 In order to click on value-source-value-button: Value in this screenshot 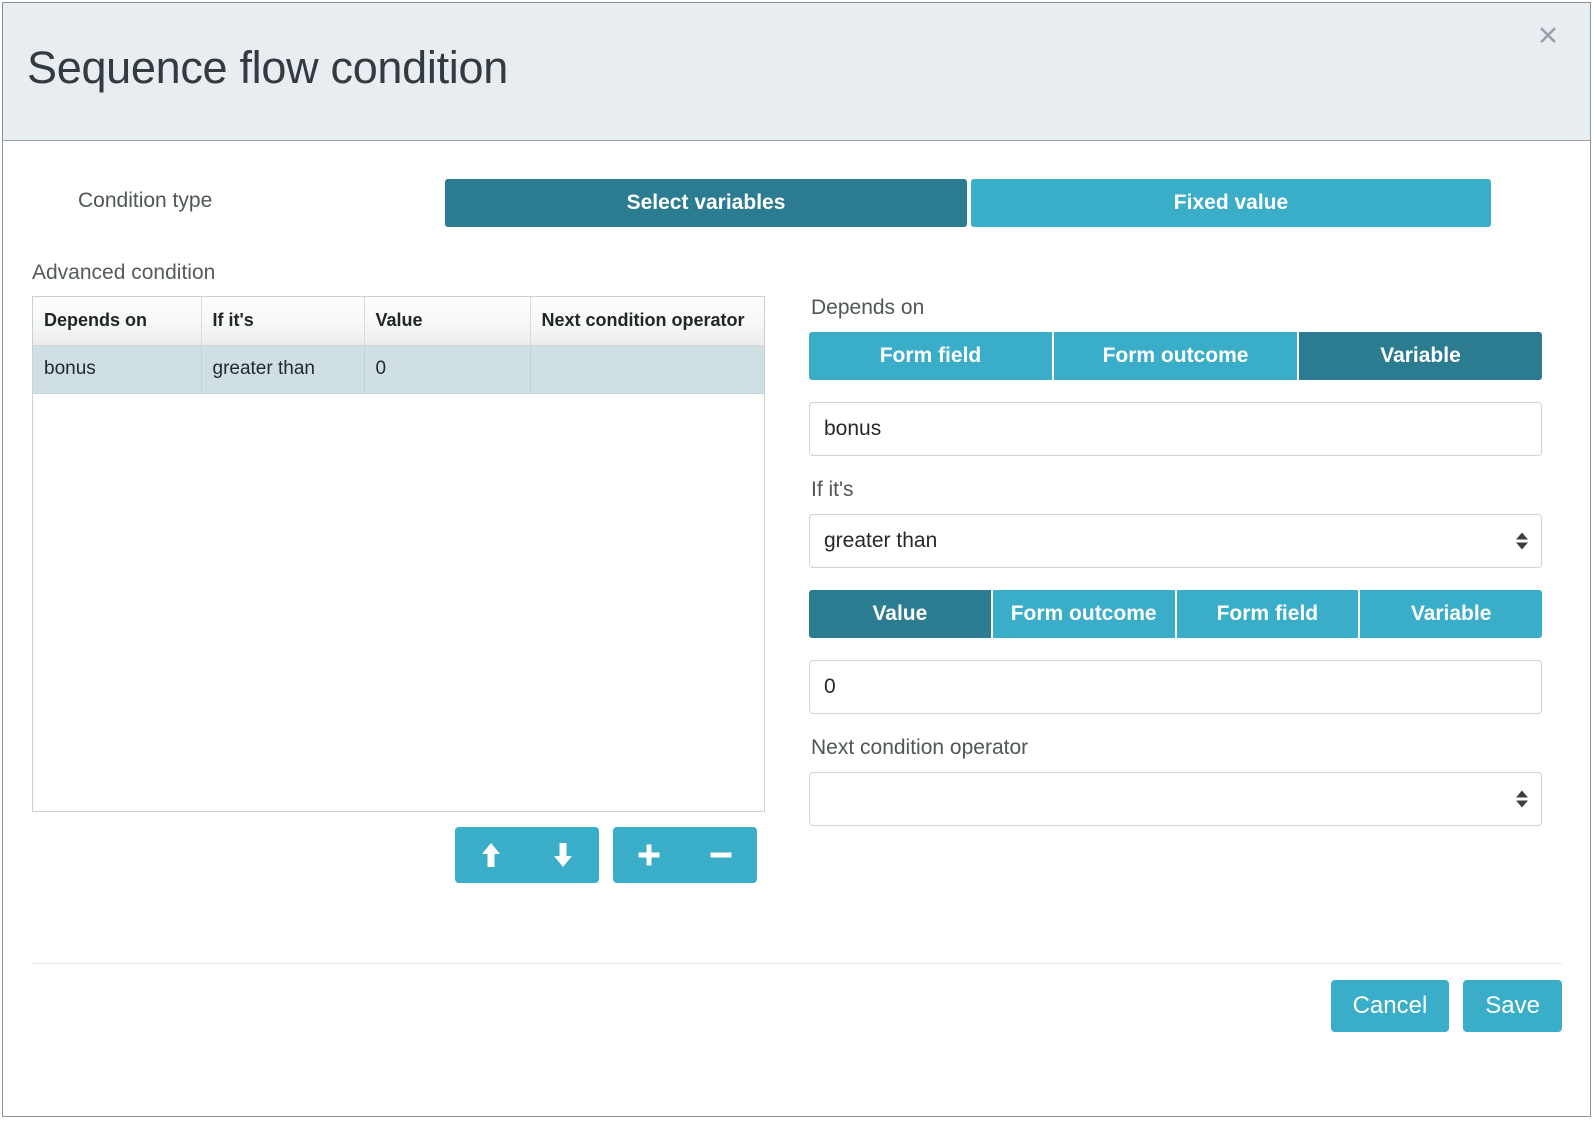, I will do `click(901, 614)`.